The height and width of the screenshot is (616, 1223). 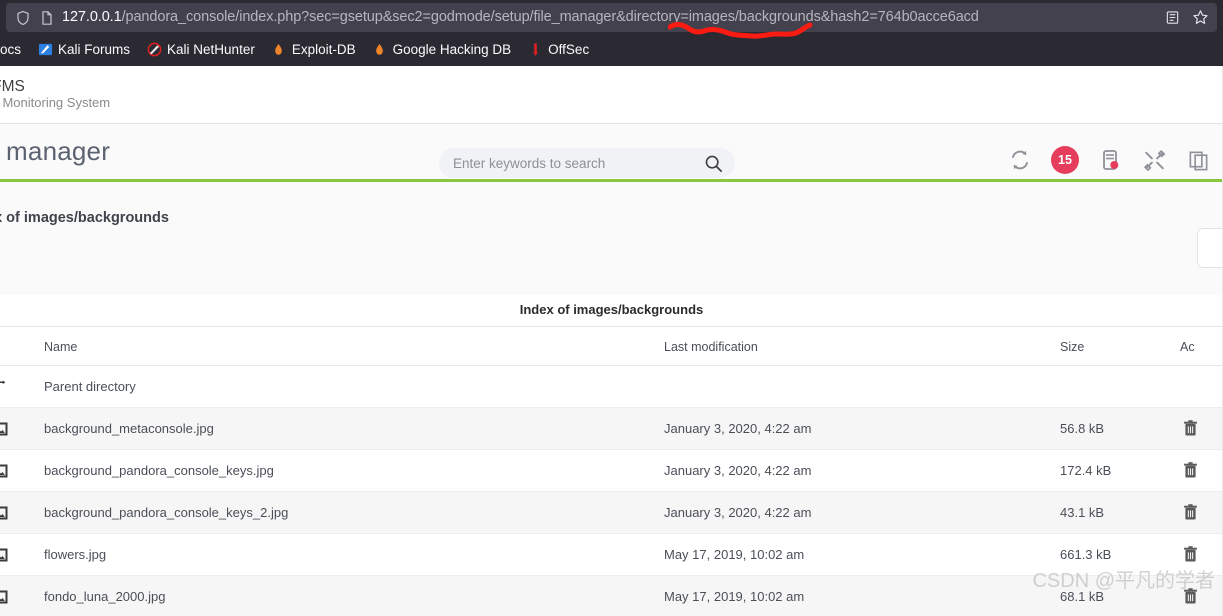 I want to click on search-input, so click(x=577, y=163).